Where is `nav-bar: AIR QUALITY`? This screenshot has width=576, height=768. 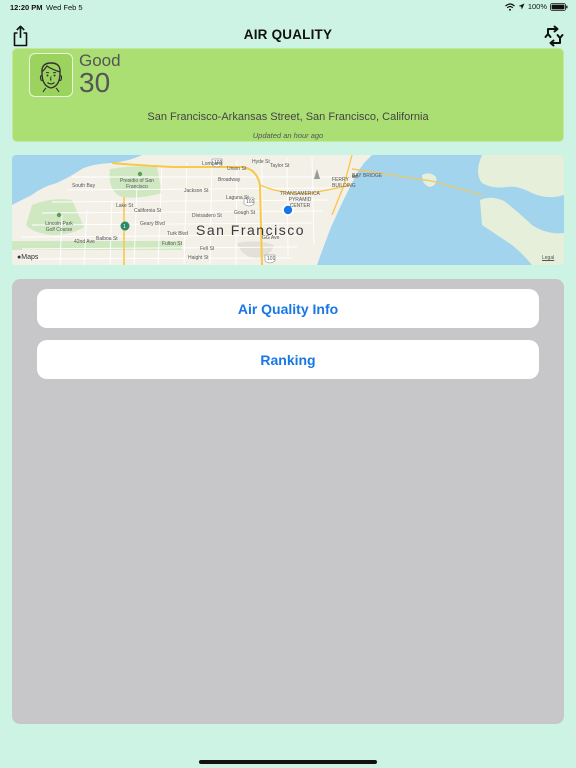
nav-bar: AIR QUALITY is located at coordinates (288, 35).